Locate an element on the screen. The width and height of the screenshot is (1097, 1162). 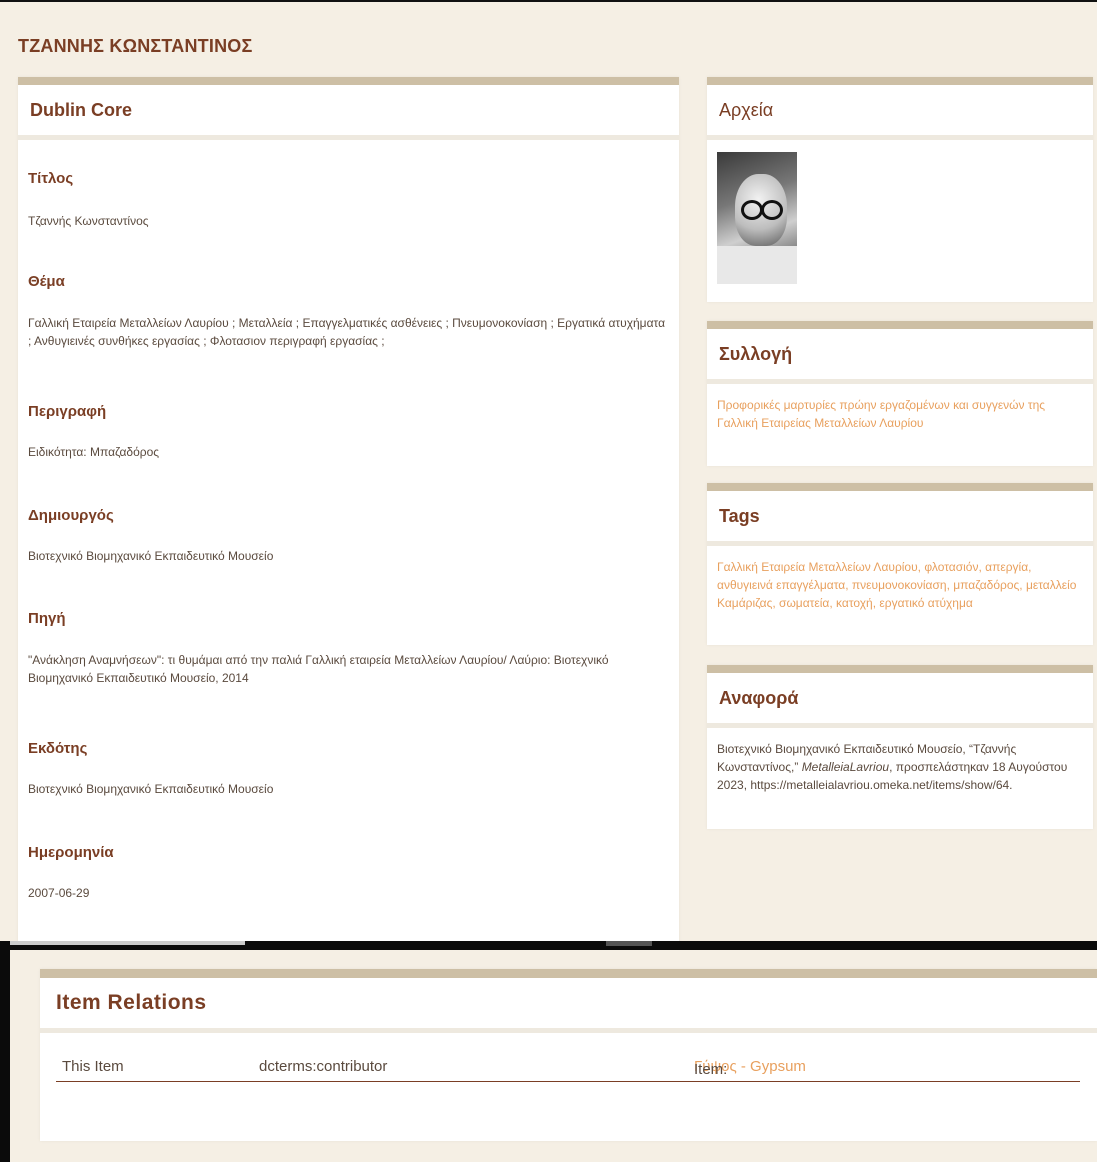
divider-bar is located at coordinates (548, 945).